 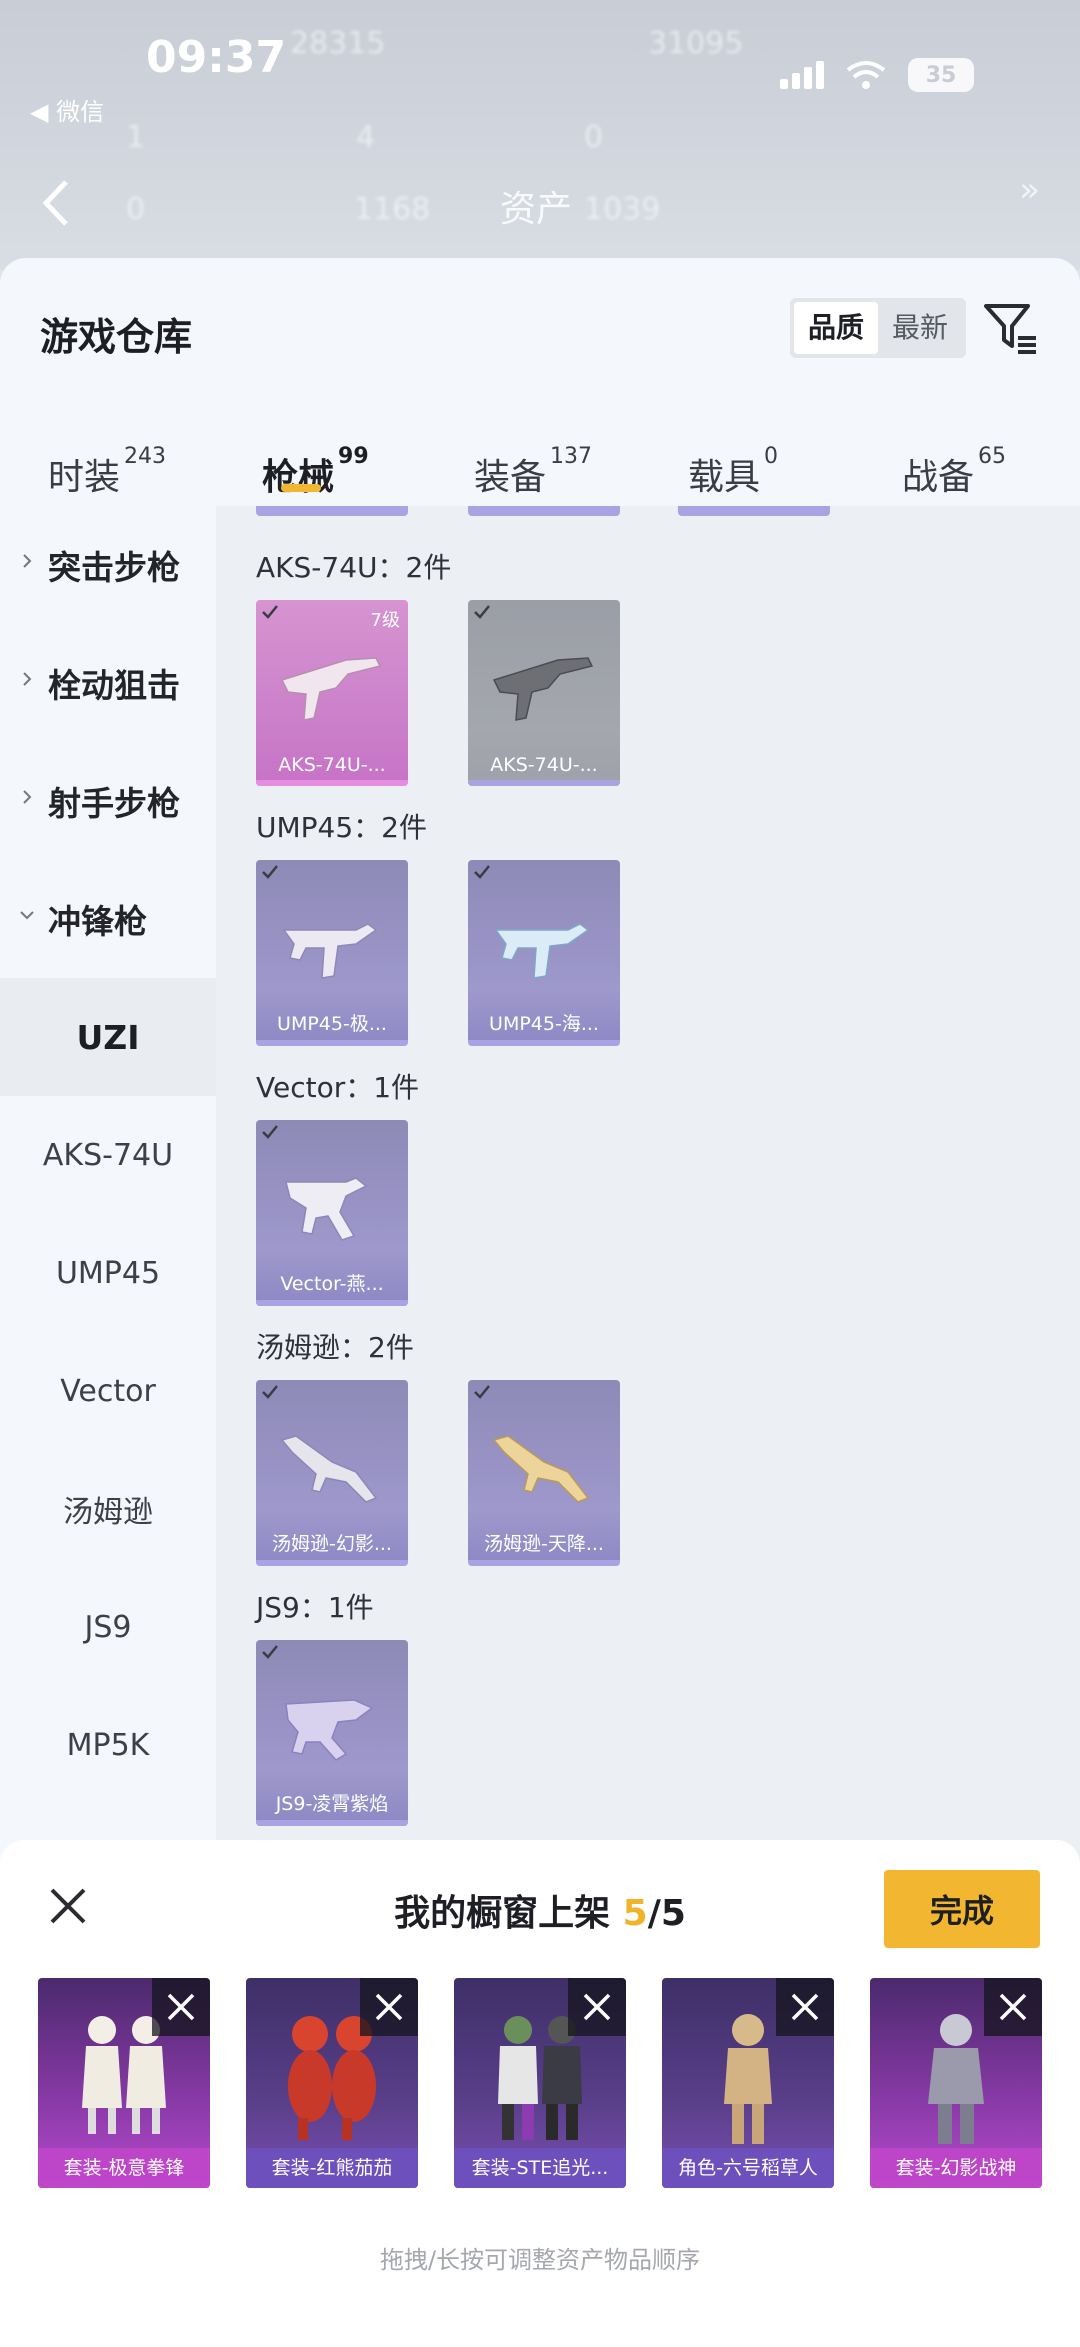 I want to click on tab-equipment: 装备137, so click(x=533, y=472).